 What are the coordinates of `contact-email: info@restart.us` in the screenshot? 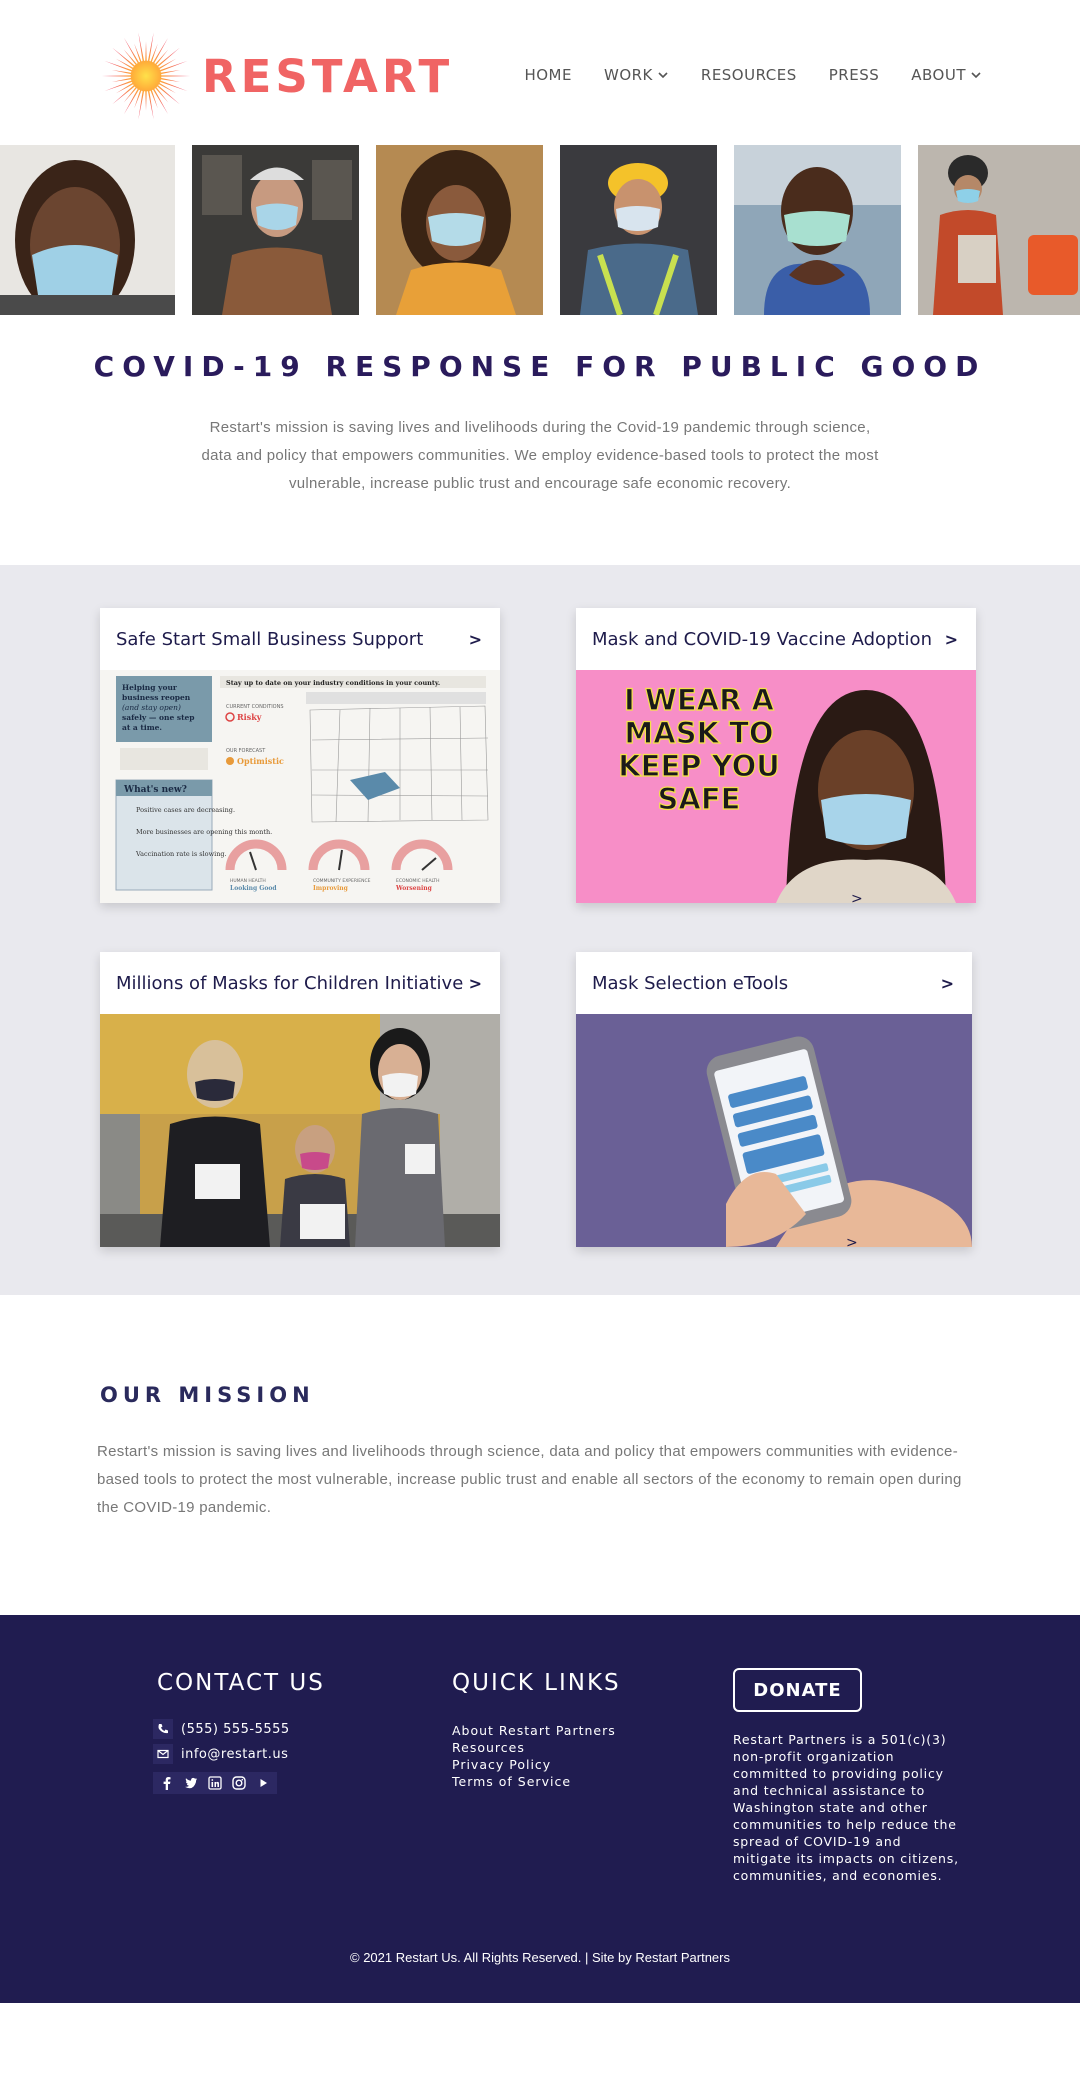 It's located at (220, 1754).